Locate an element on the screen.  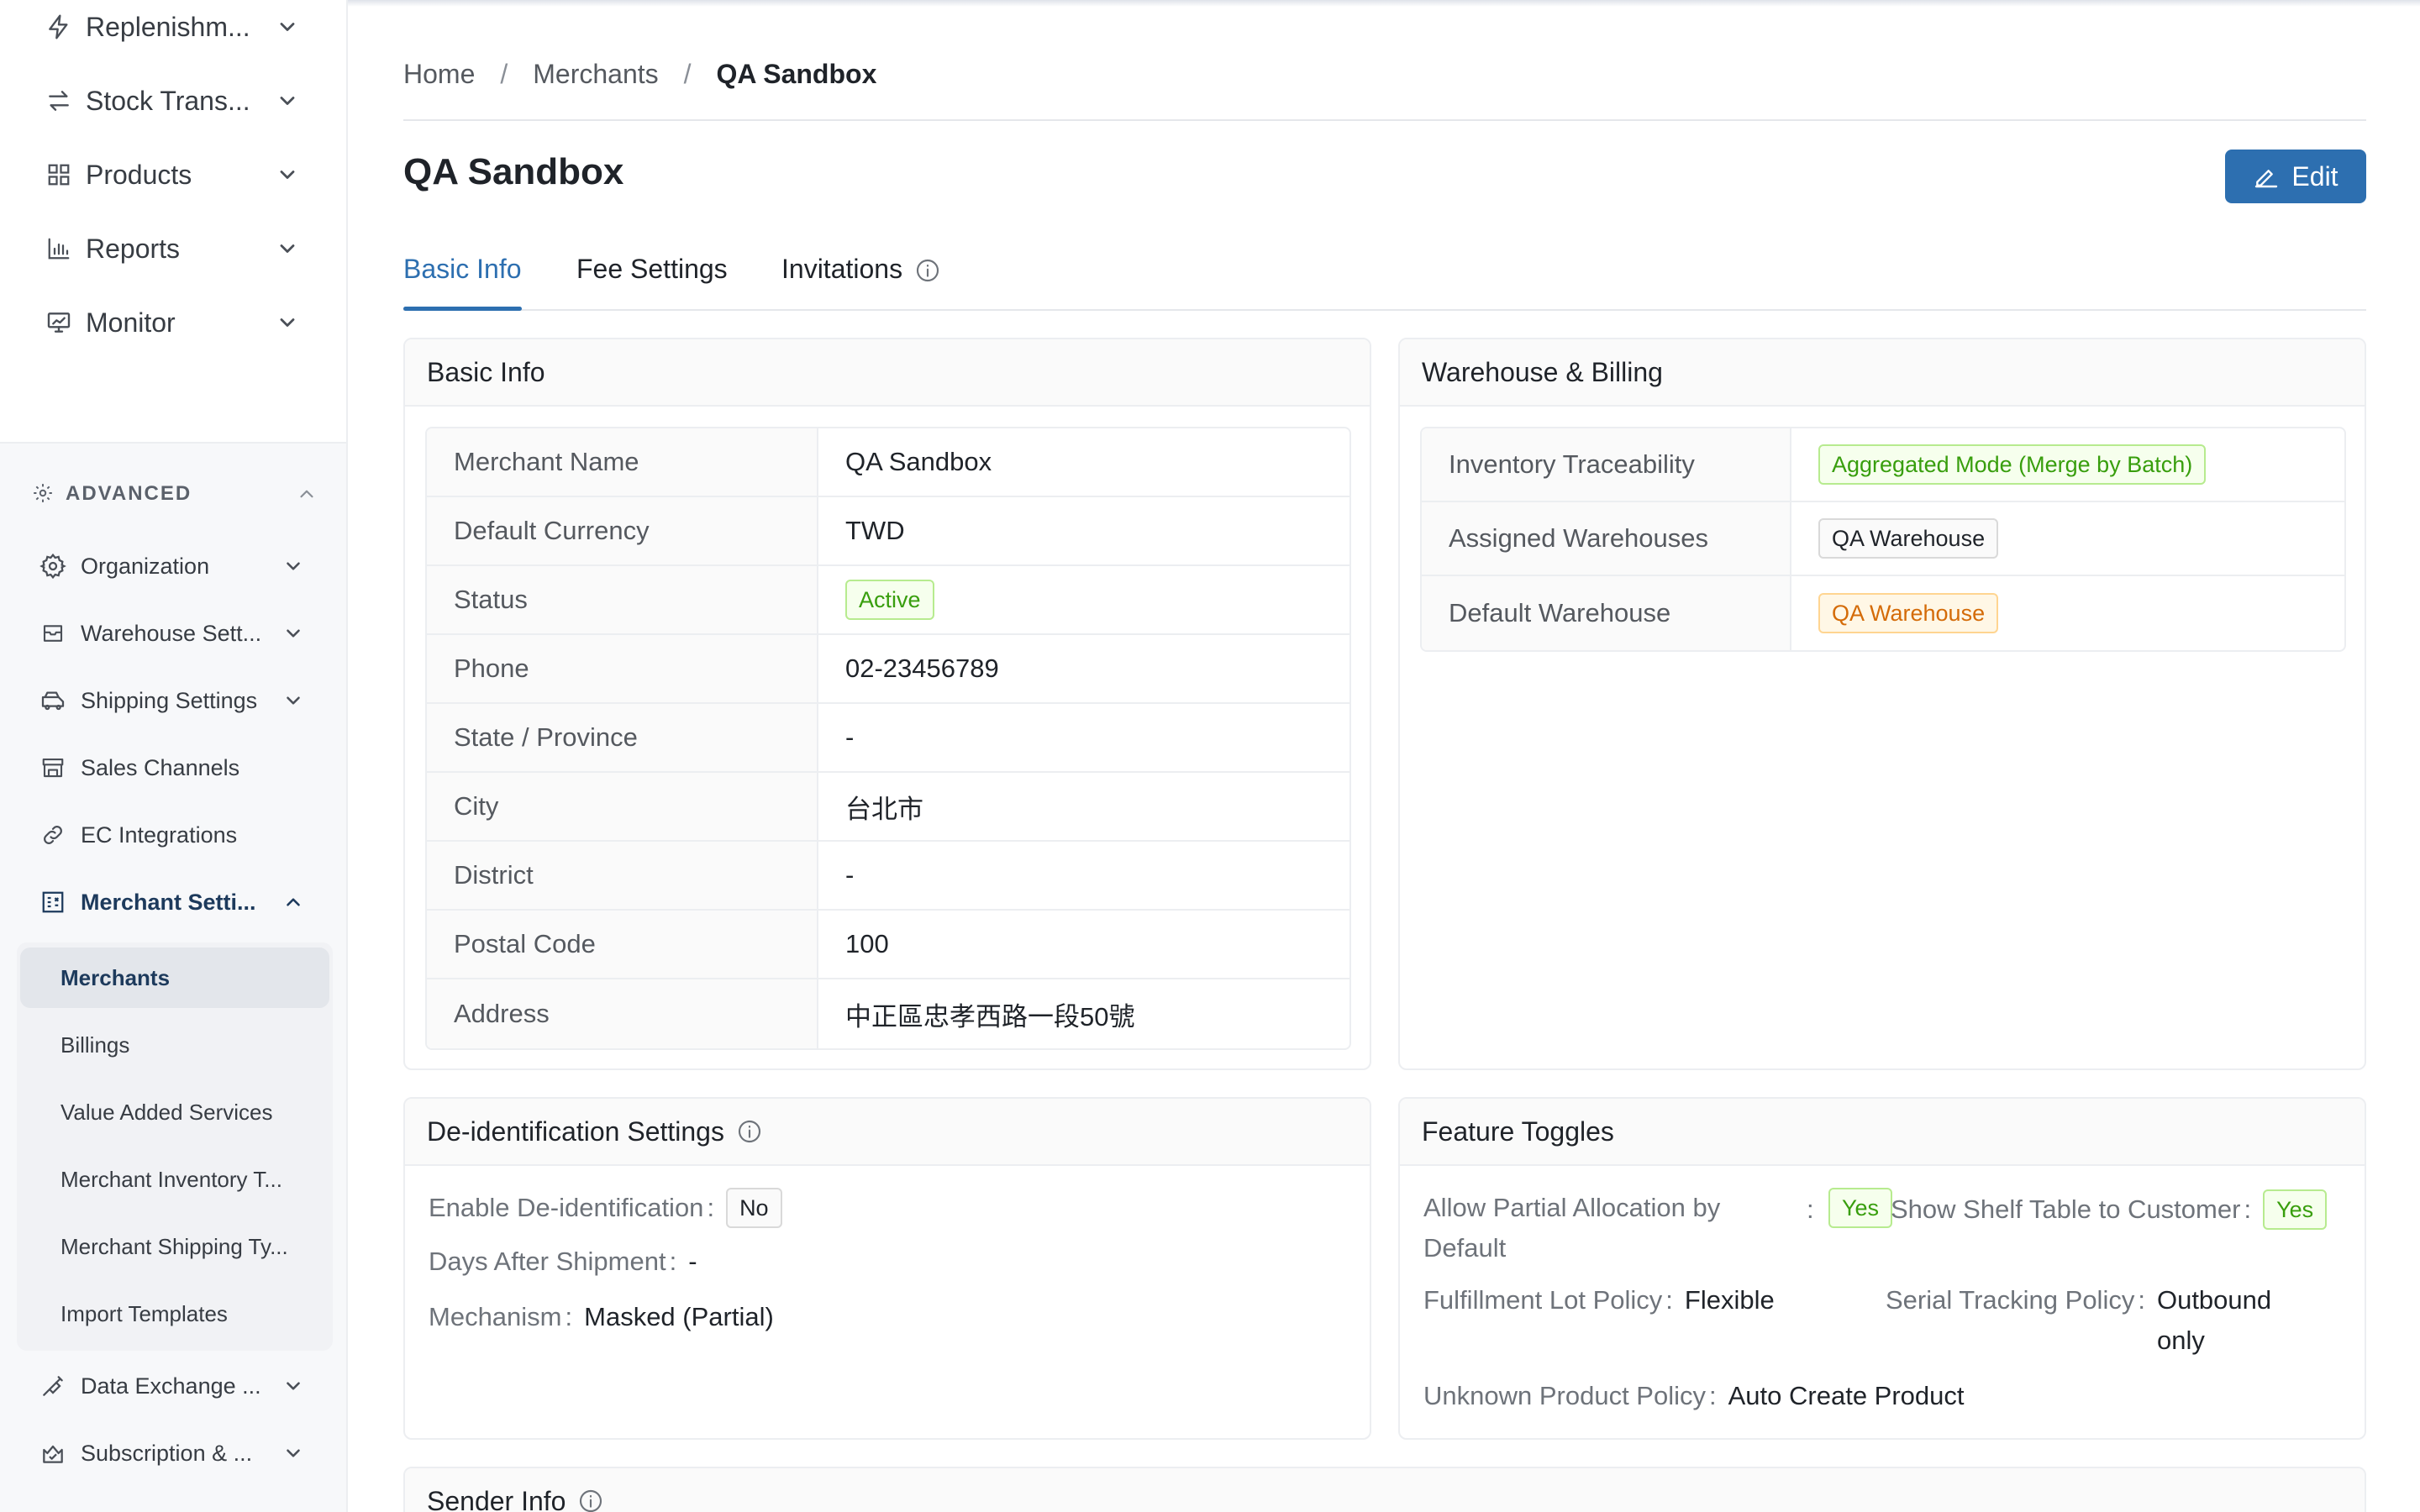
sender-info-card: Sender Info is located at coordinates (1384, 1489).